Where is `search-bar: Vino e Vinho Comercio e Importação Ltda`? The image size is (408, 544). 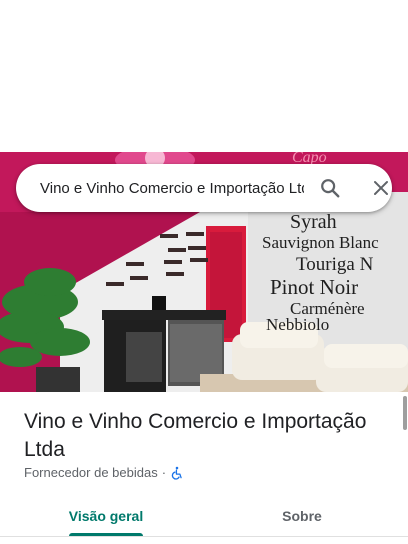 search-bar: Vino e Vinho Comercio e Importação Ltda is located at coordinates (204, 188).